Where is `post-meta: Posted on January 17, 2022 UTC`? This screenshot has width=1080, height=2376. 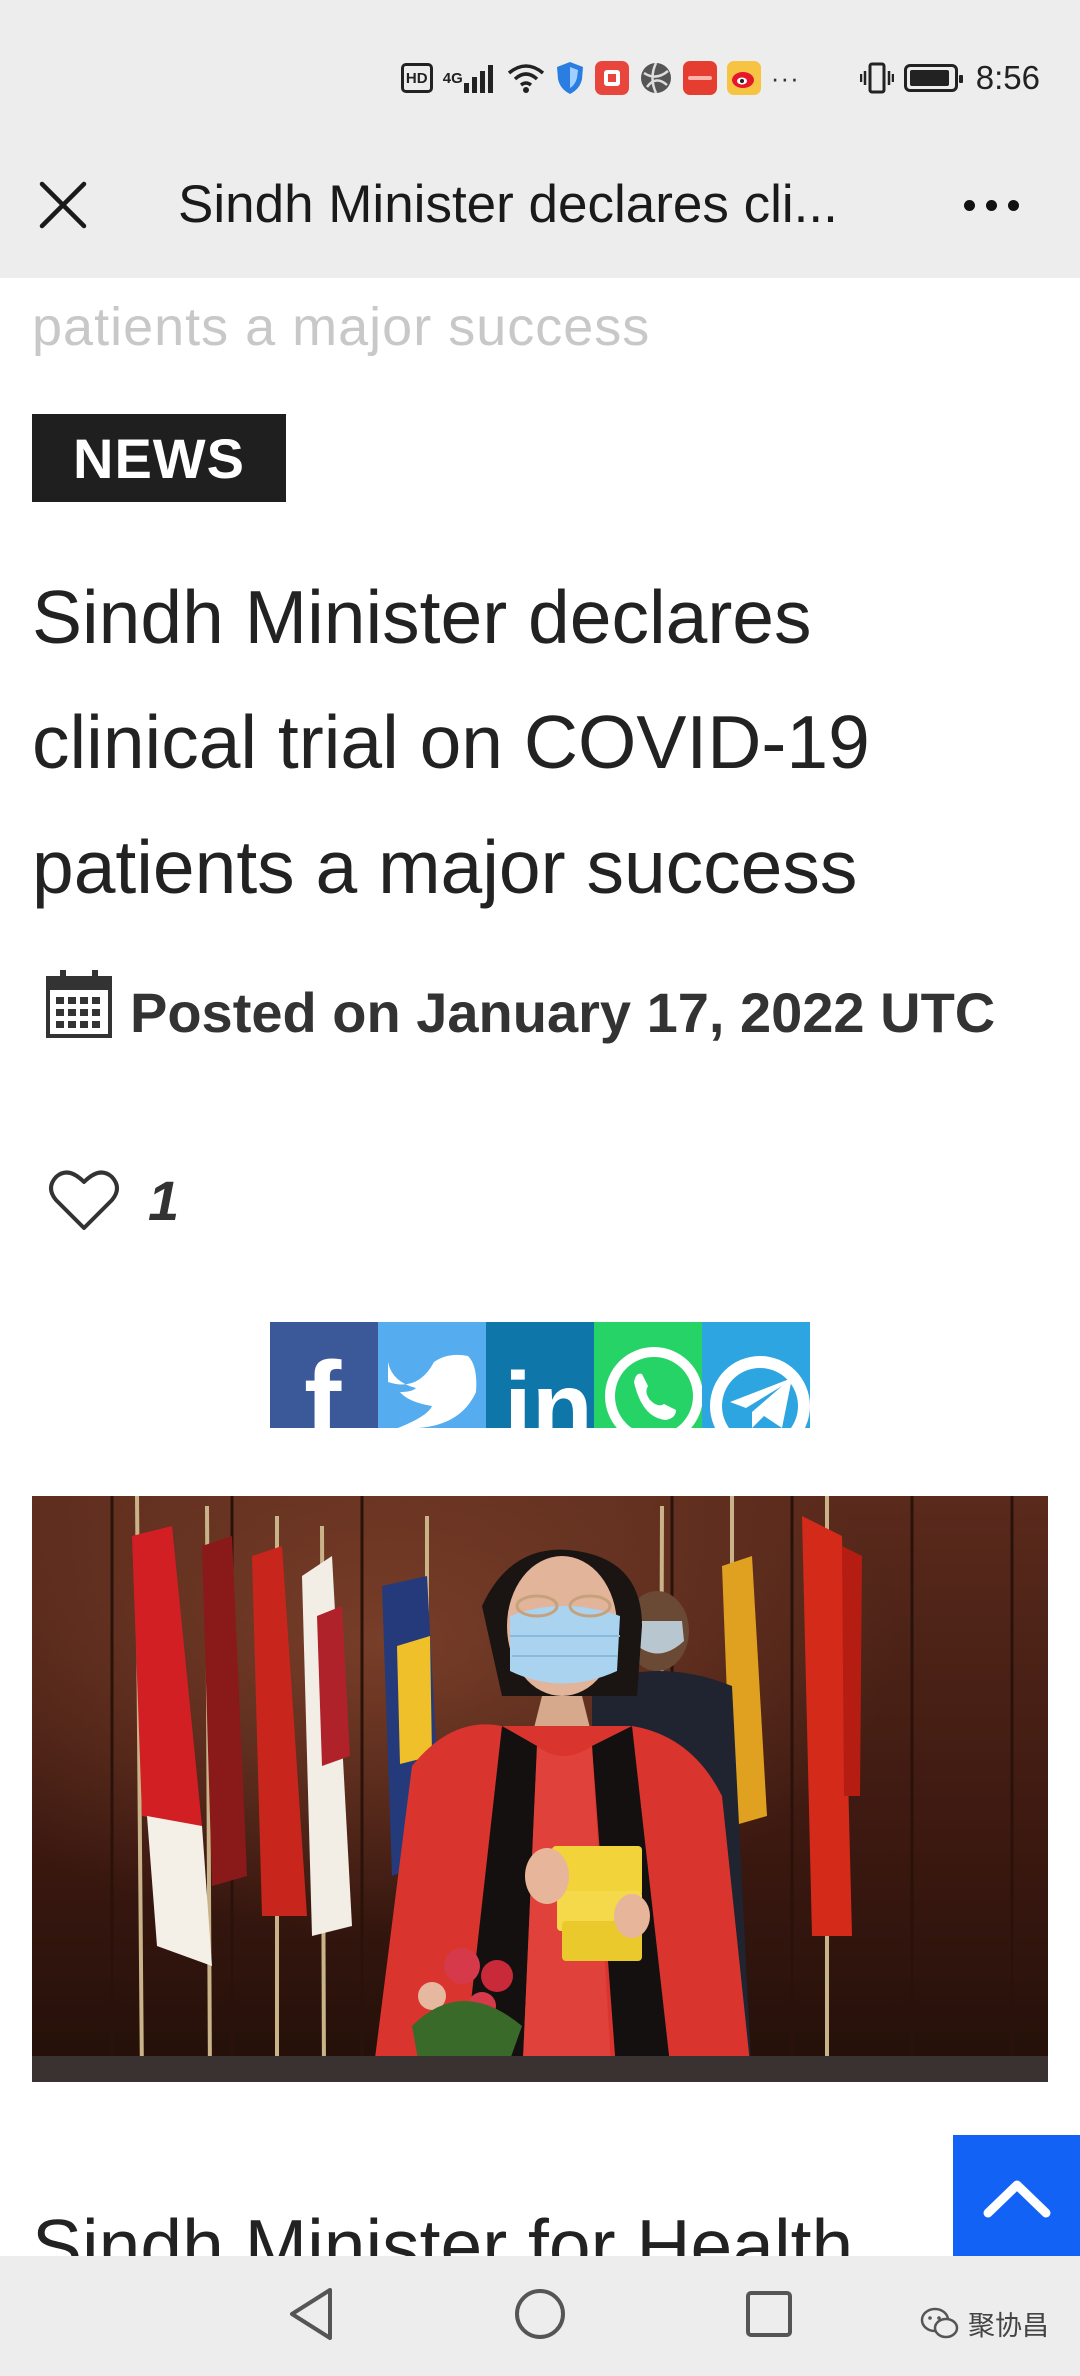
post-meta: Posted on January 17, 2022 UTC is located at coordinates (537, 1012).